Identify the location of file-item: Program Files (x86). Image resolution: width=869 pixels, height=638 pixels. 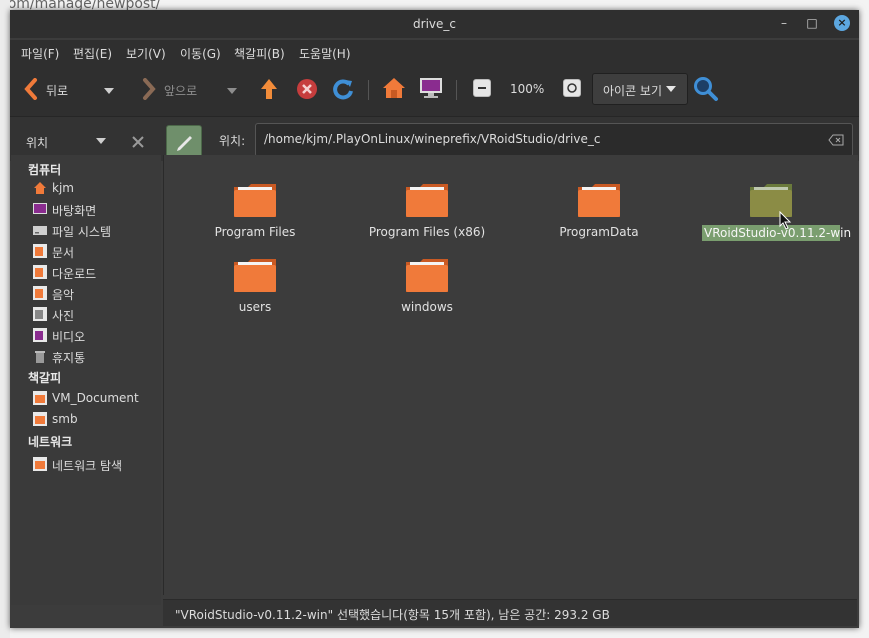
(427, 216).